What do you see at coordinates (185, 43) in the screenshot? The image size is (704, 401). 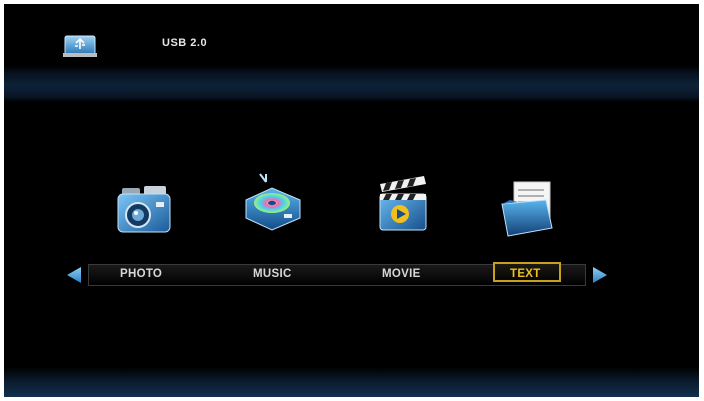 I see `usb-device-label: USB 2.0` at bounding box center [185, 43].